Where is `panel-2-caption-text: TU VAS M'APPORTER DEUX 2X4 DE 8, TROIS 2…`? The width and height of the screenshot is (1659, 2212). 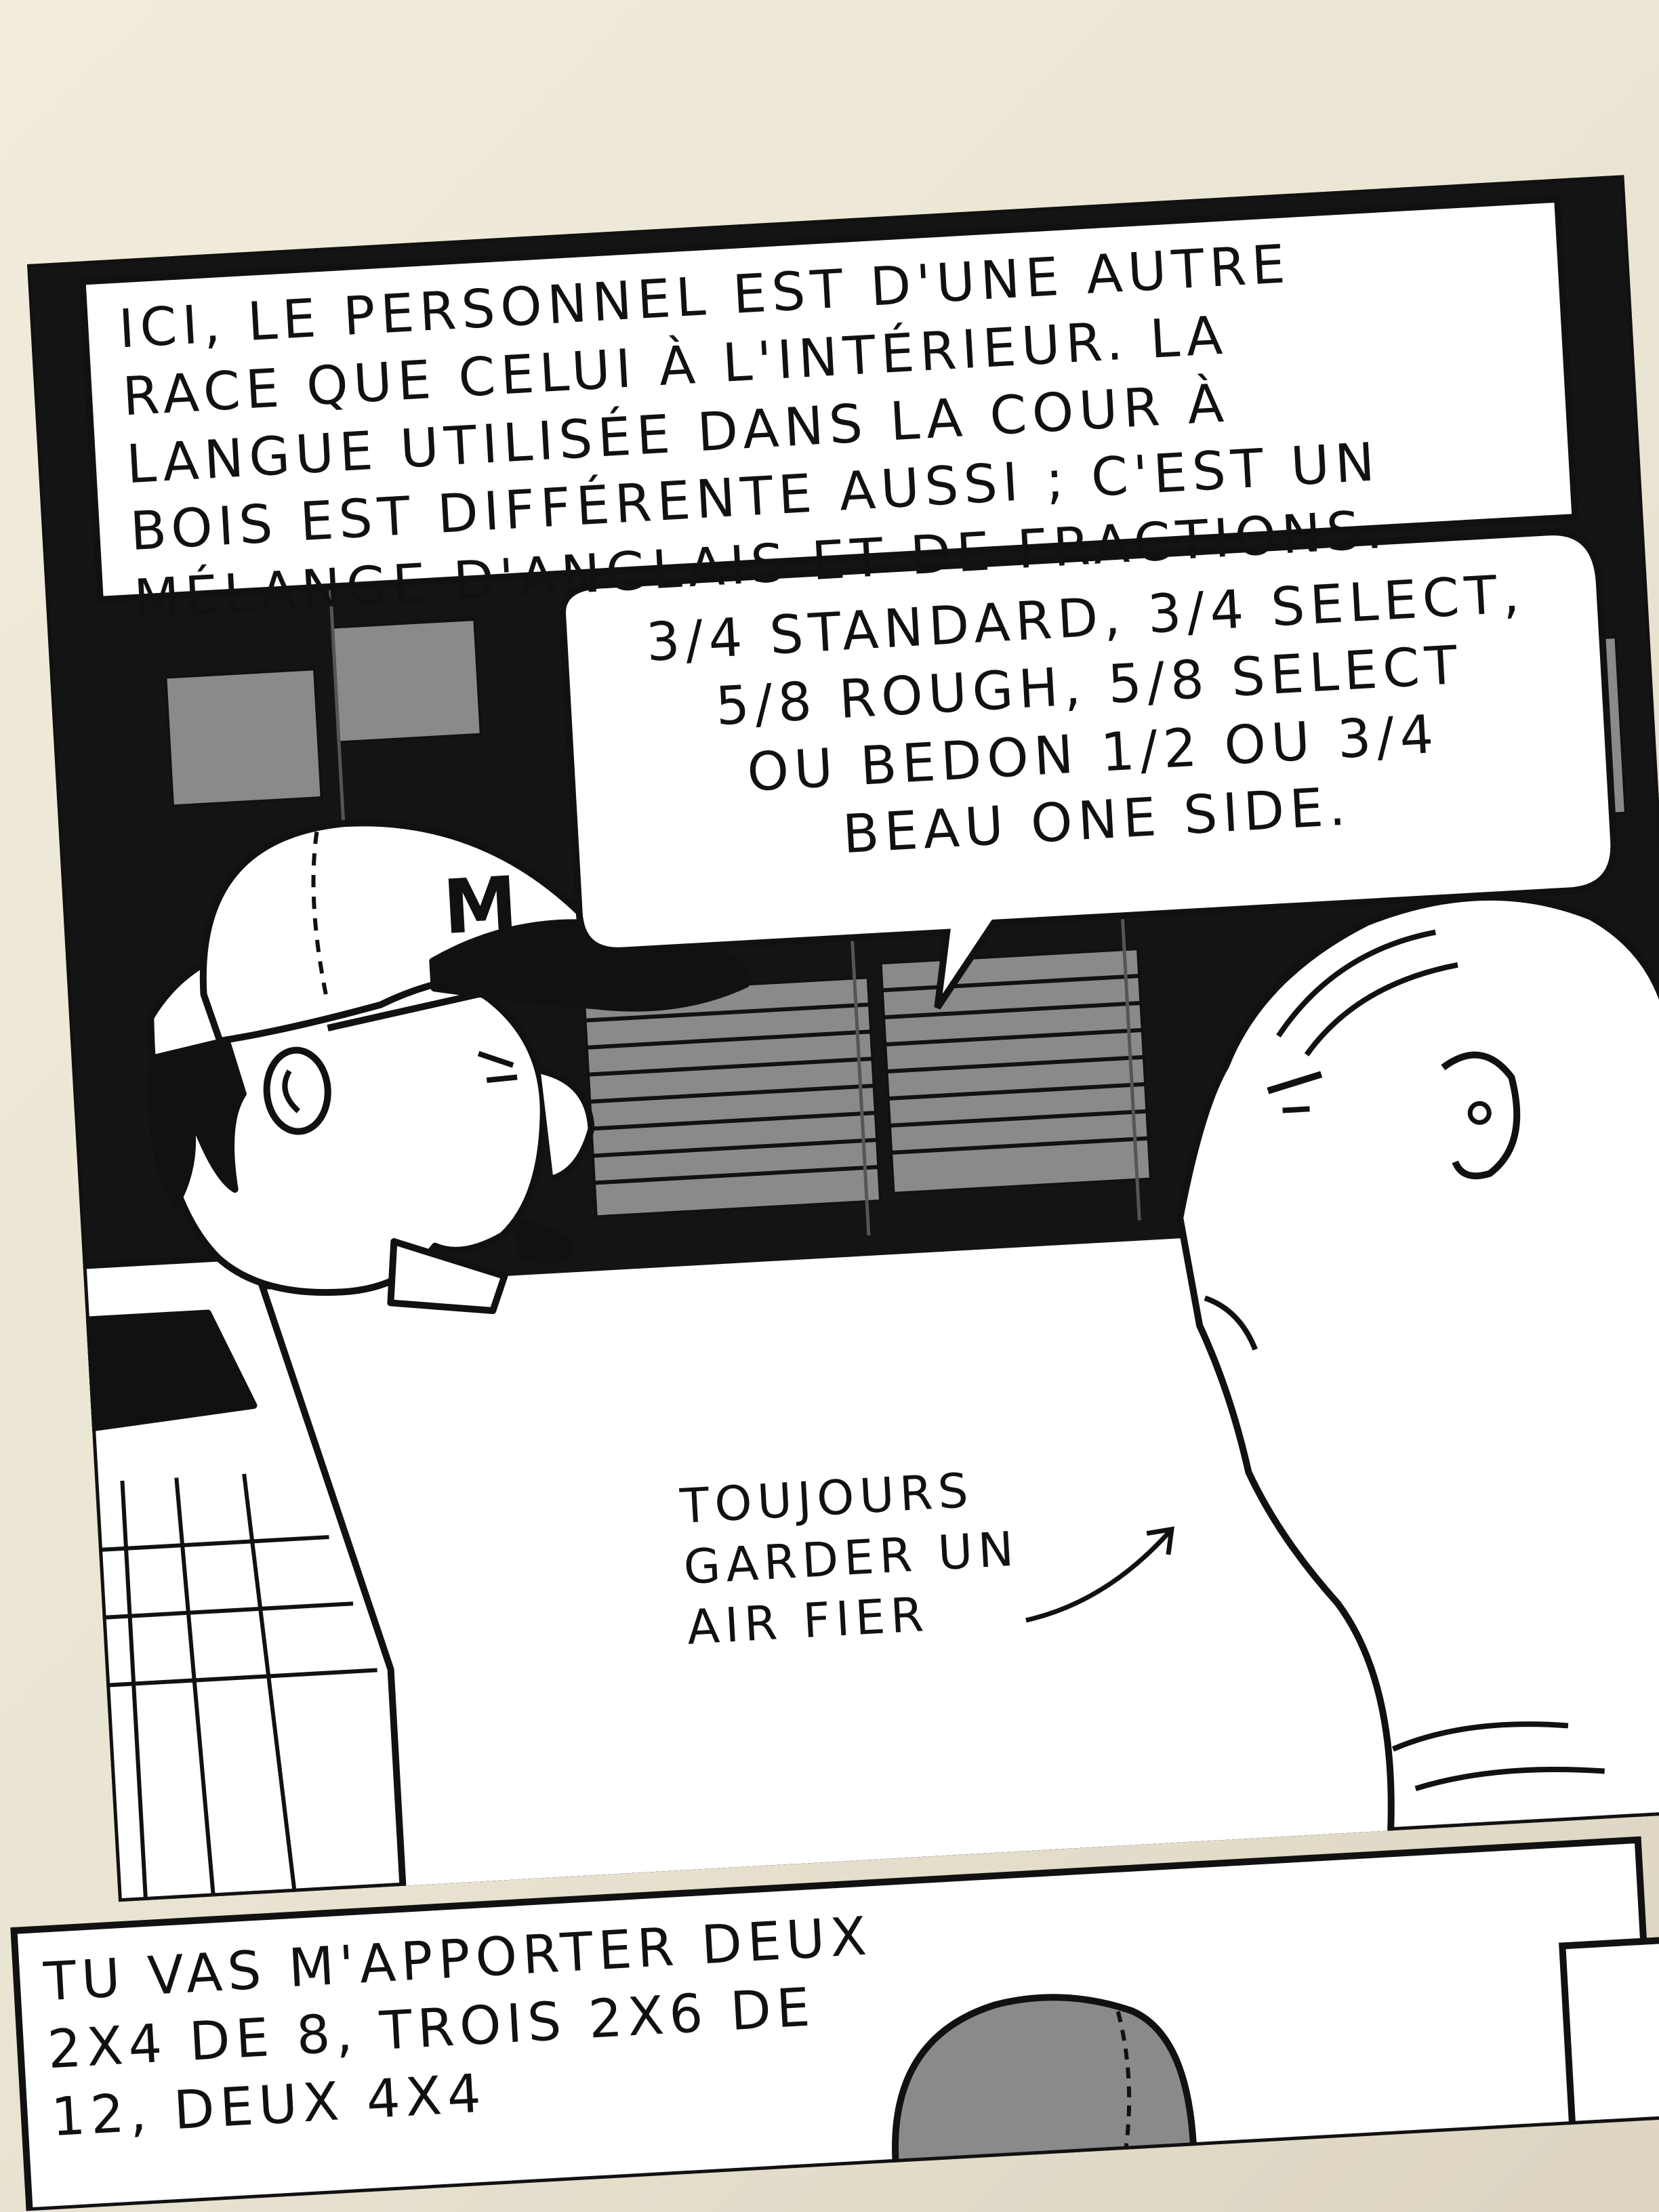
panel-2-caption-text: TU VAS M'APPORTER DEUX 2X4 DE 8, TROIS 2… is located at coordinates (458, 2027).